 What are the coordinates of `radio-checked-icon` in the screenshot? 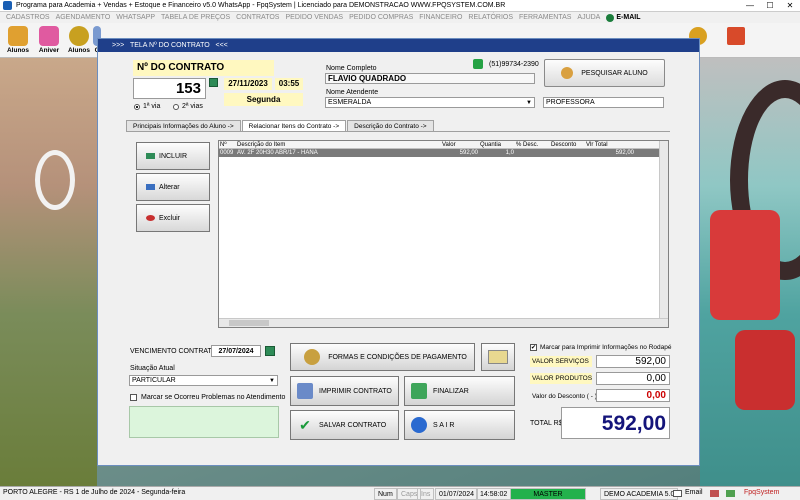 It's located at (137, 106).